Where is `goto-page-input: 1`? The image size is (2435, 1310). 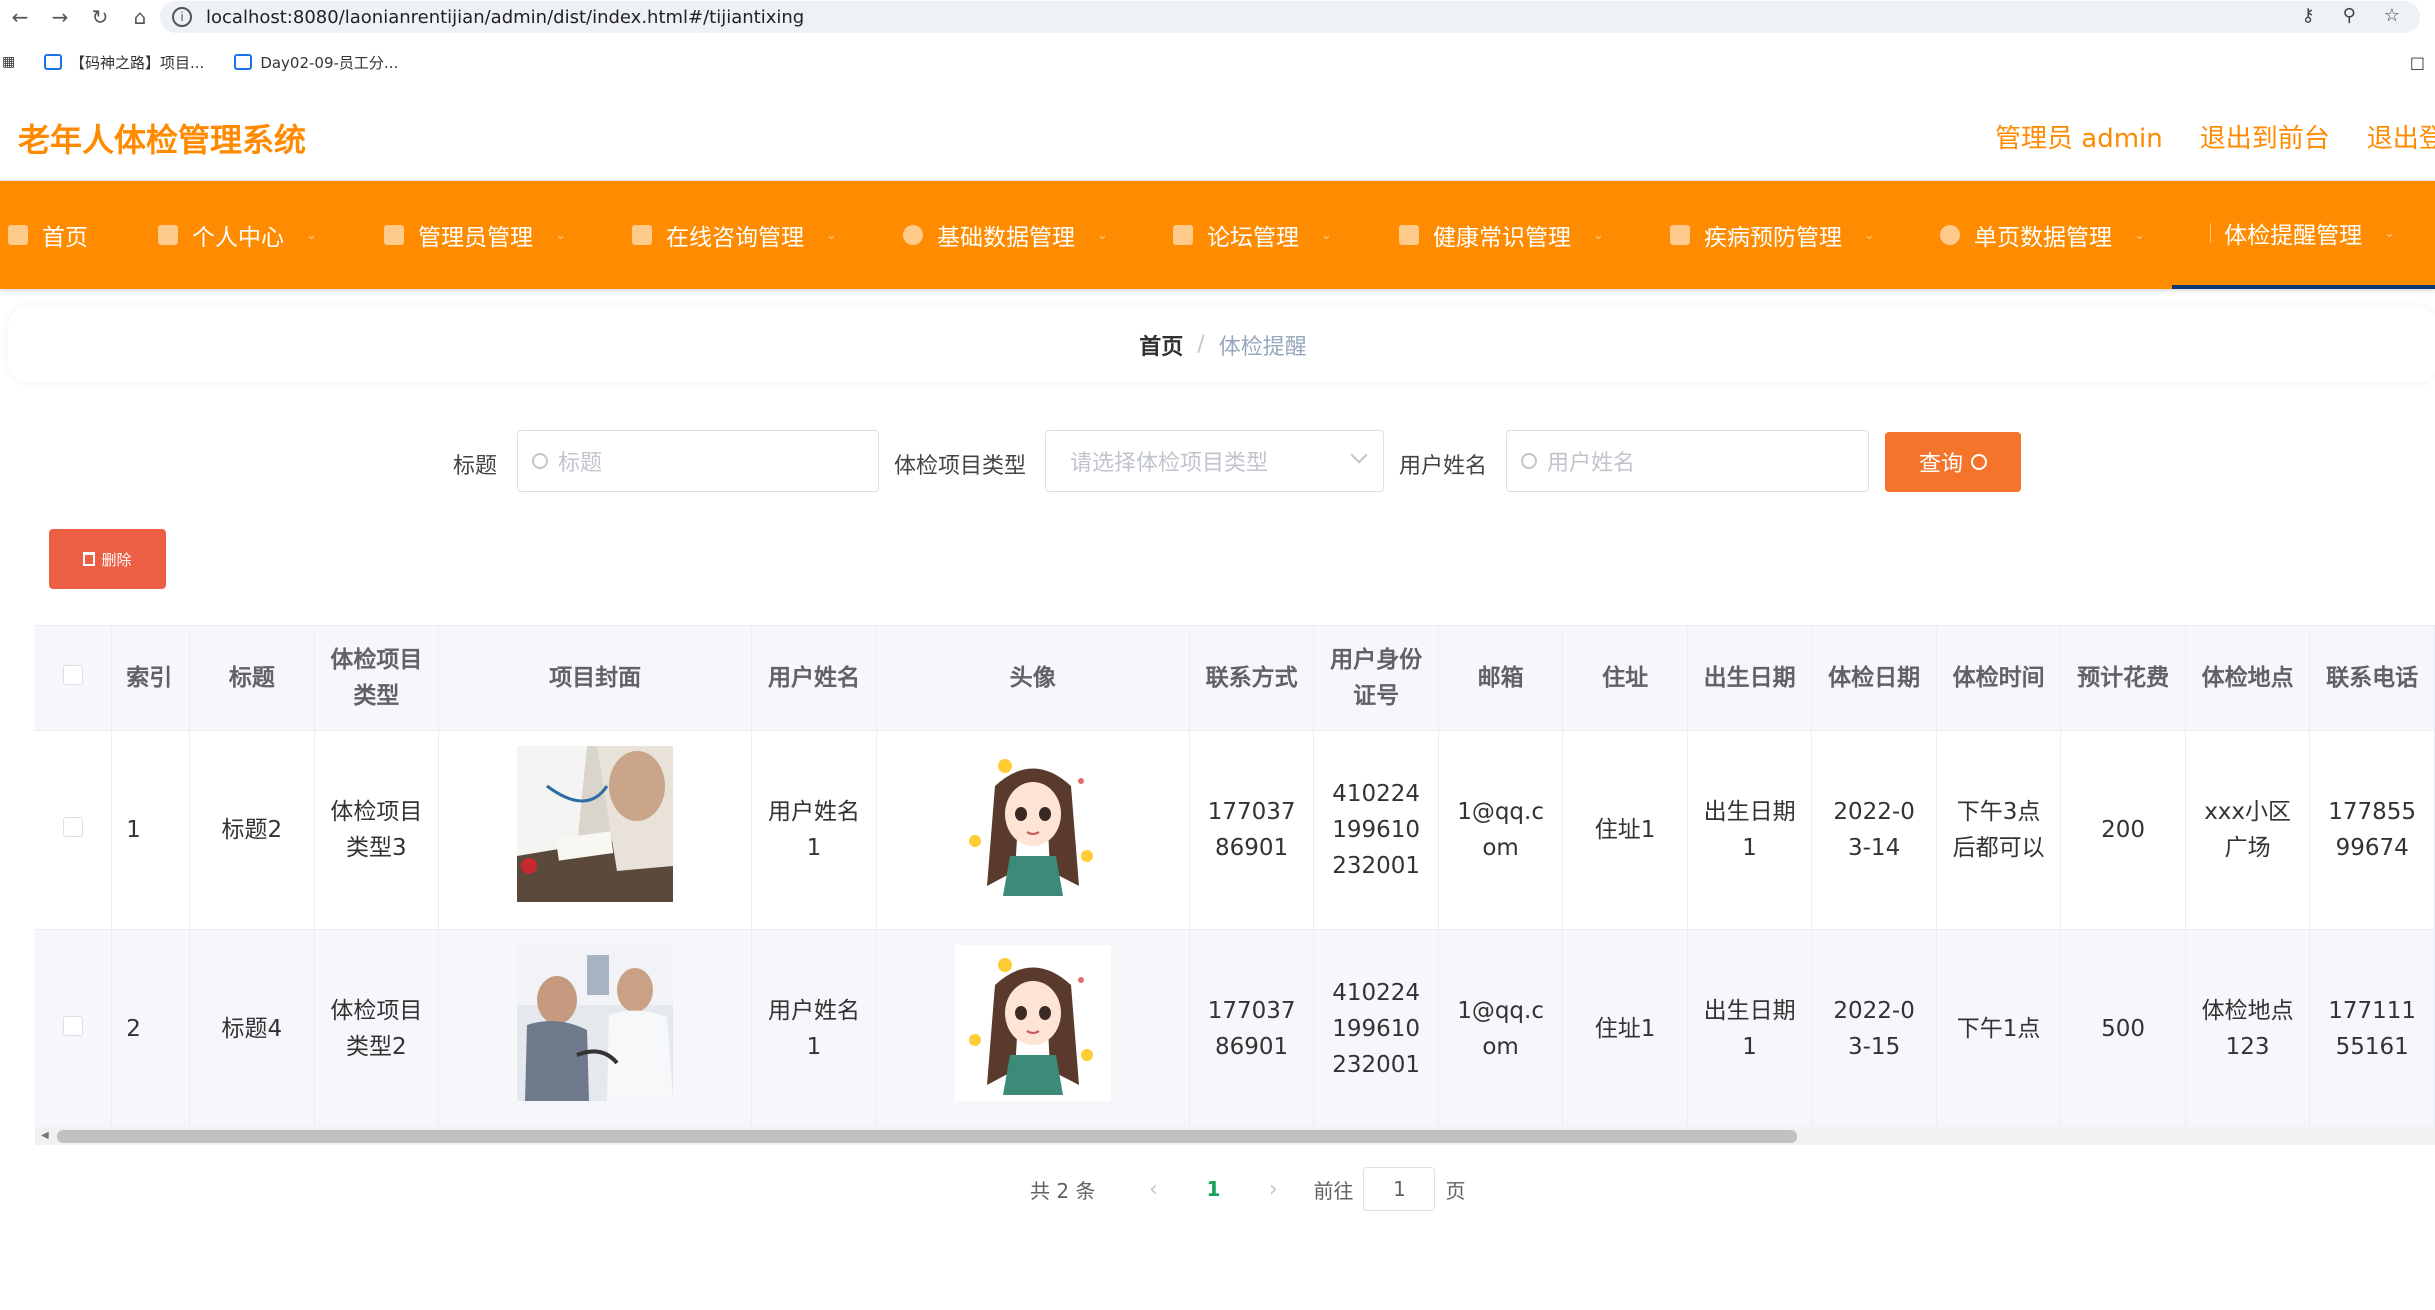
goto-page-input: 1 is located at coordinates (1399, 1189).